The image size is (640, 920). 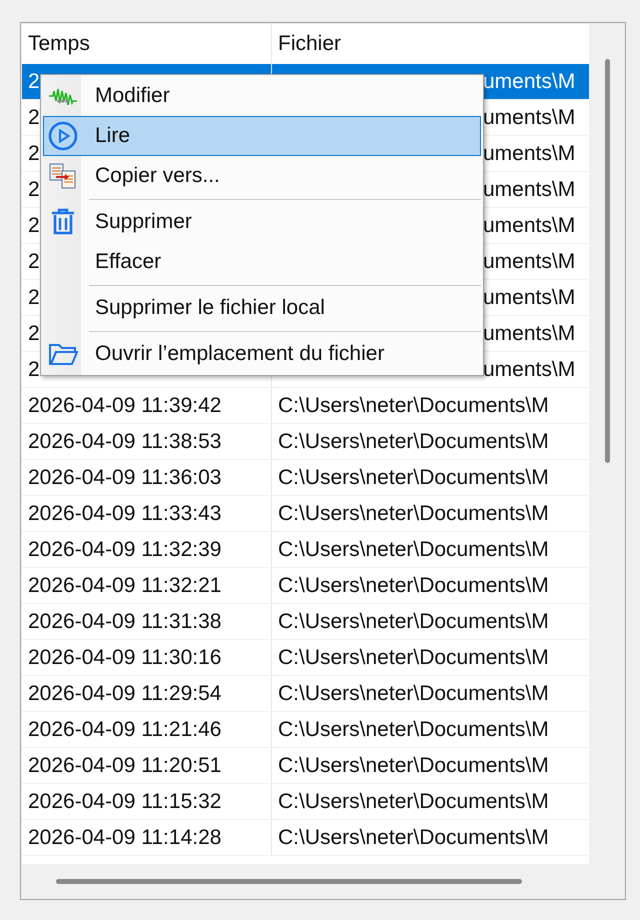 I want to click on table-cell: 2026-04-09 11:21:46, so click(x=125, y=729).